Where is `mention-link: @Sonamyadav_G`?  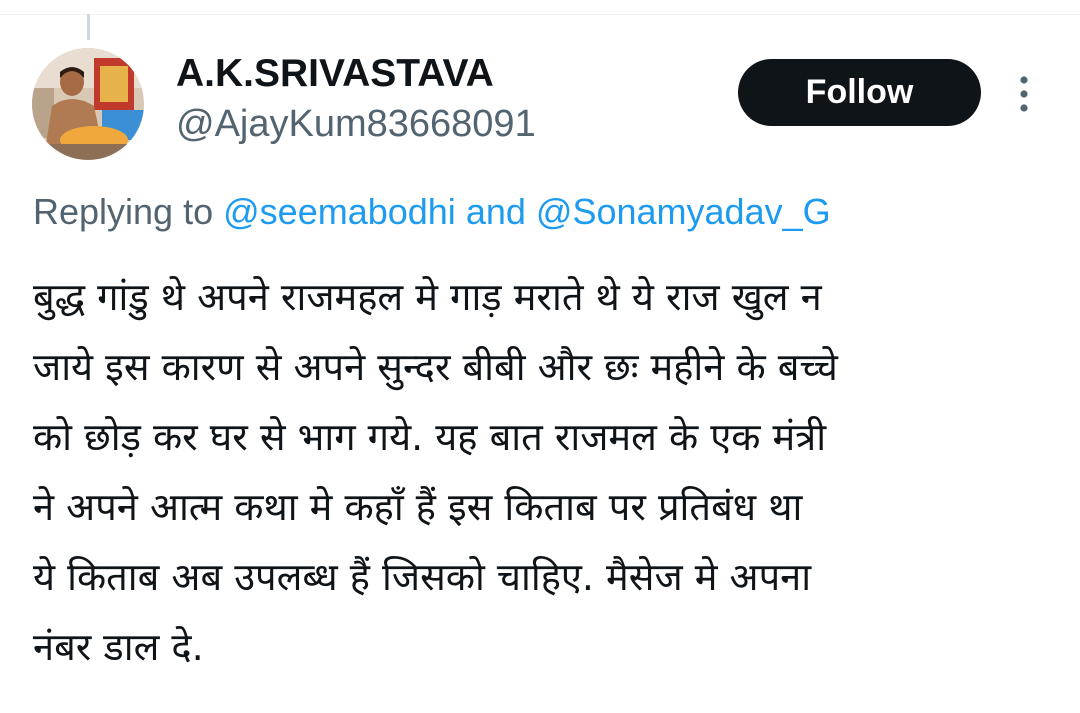 mention-link: @Sonamyadav_G is located at coordinates (683, 211).